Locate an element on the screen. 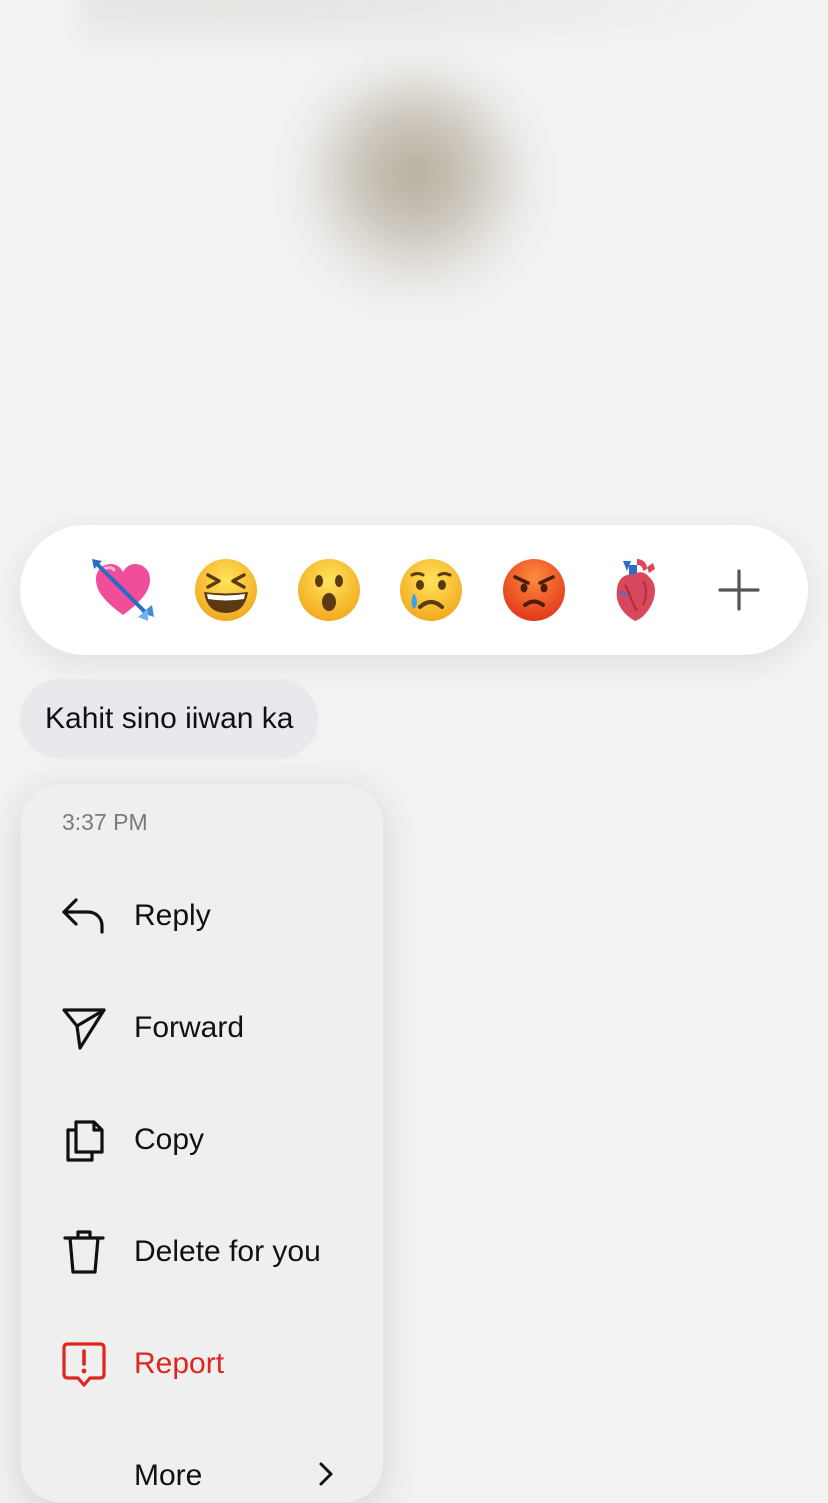  menu-item-label: Copy is located at coordinates (169, 1139).